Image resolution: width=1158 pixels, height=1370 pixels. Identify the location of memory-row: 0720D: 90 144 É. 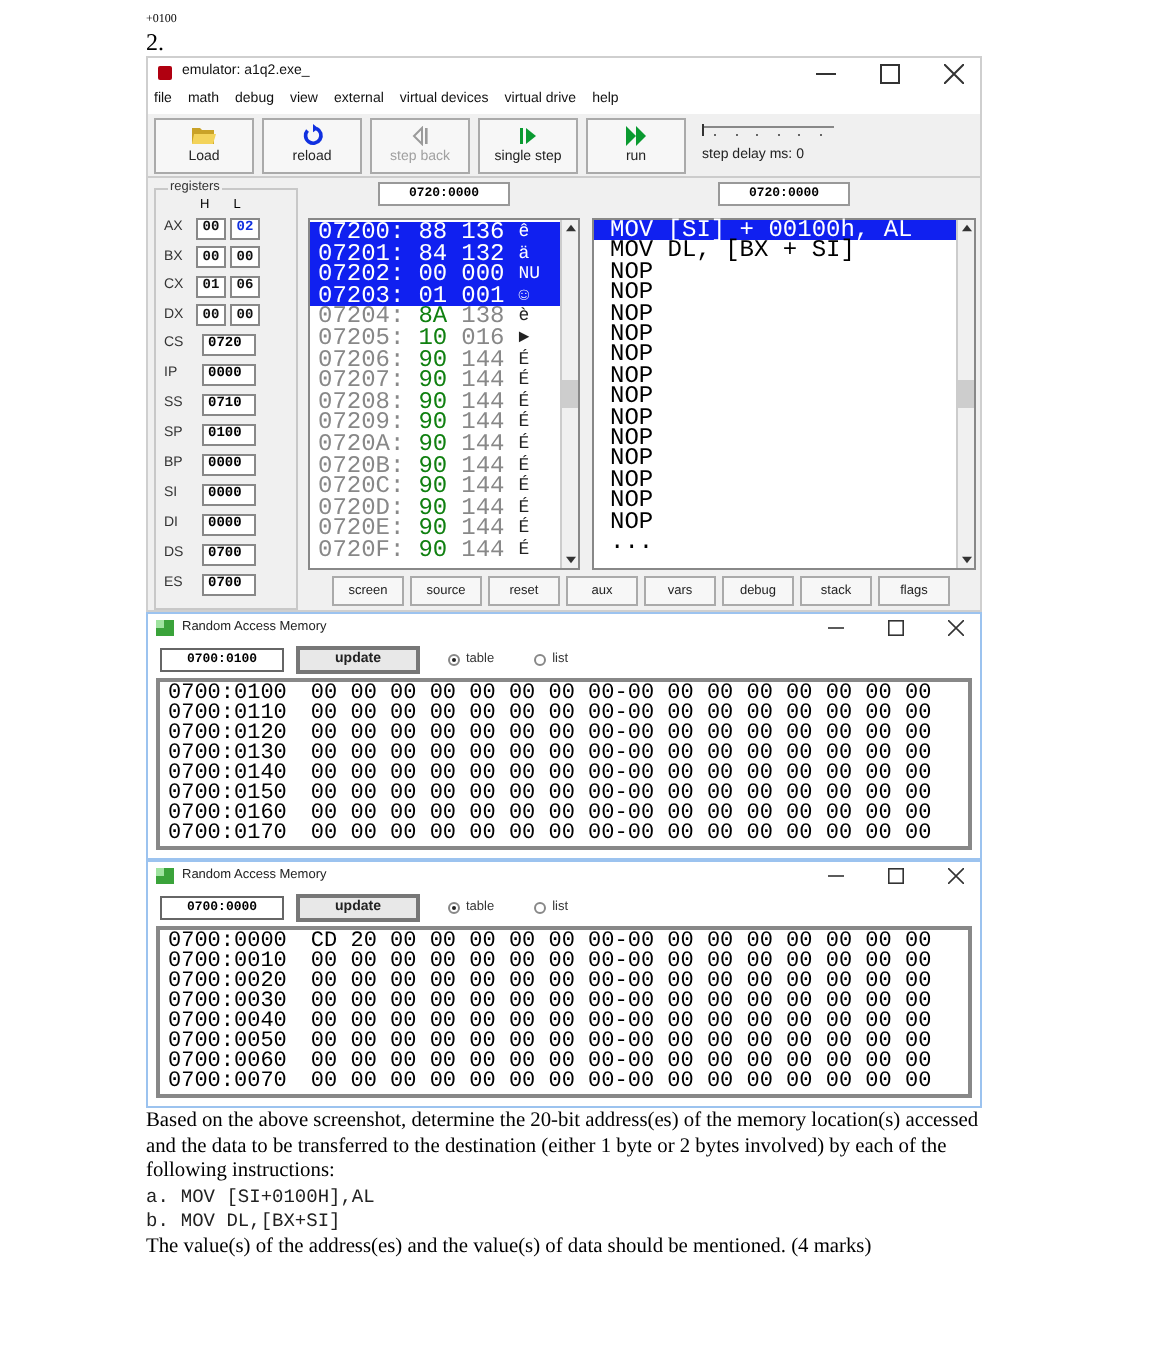
(435, 508).